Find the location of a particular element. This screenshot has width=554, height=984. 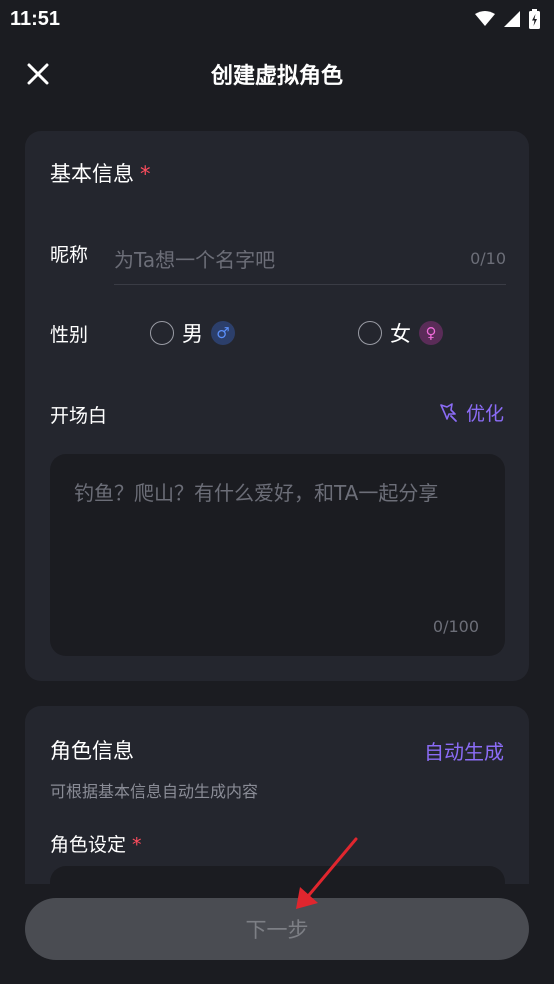

magic-wand-icon is located at coordinates (448, 412).